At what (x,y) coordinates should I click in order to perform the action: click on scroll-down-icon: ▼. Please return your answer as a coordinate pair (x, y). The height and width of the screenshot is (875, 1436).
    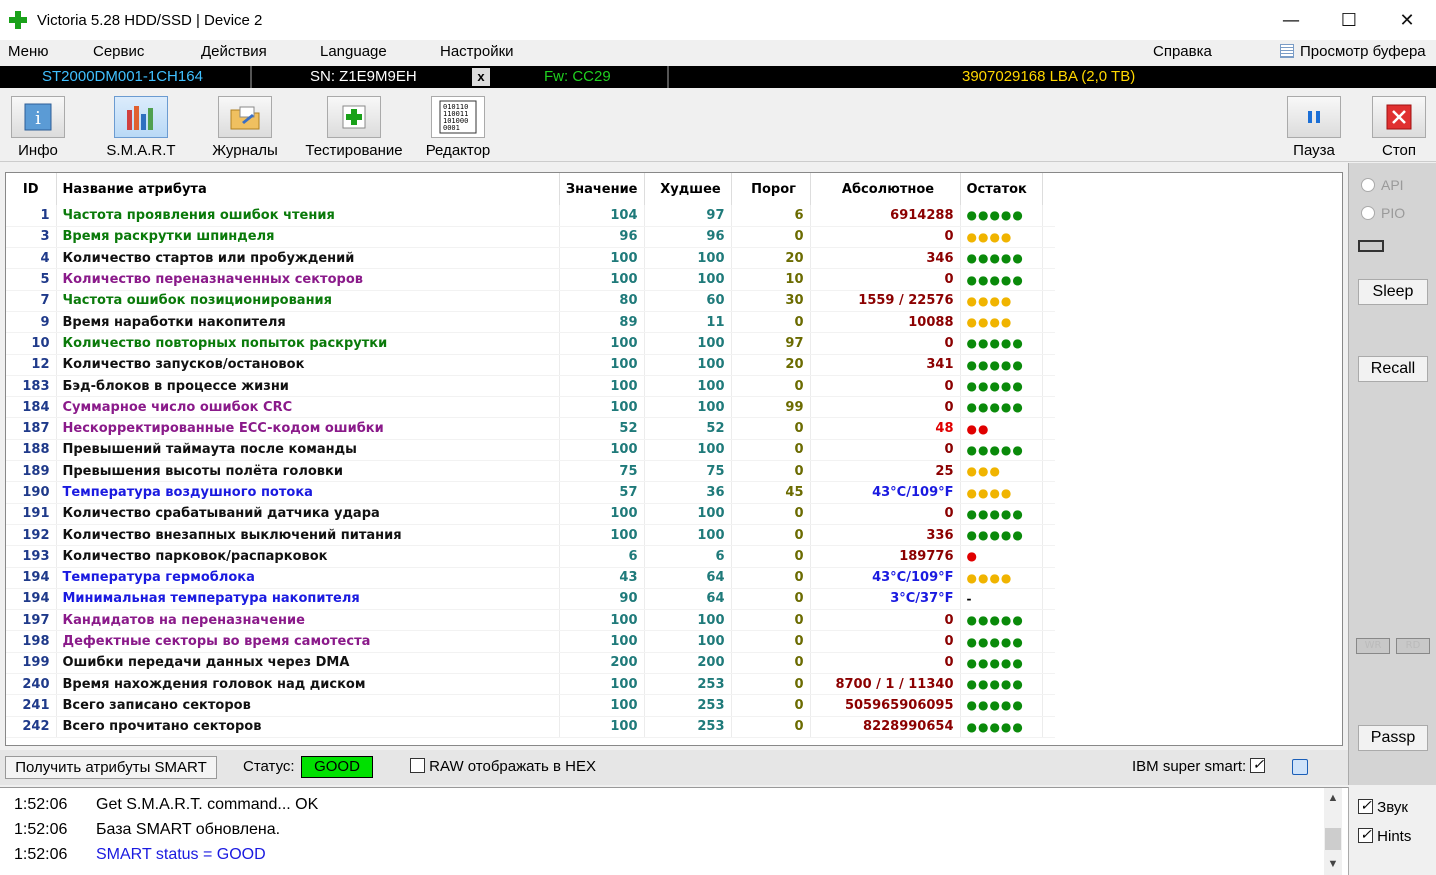
    Looking at the image, I should click on (1333, 864).